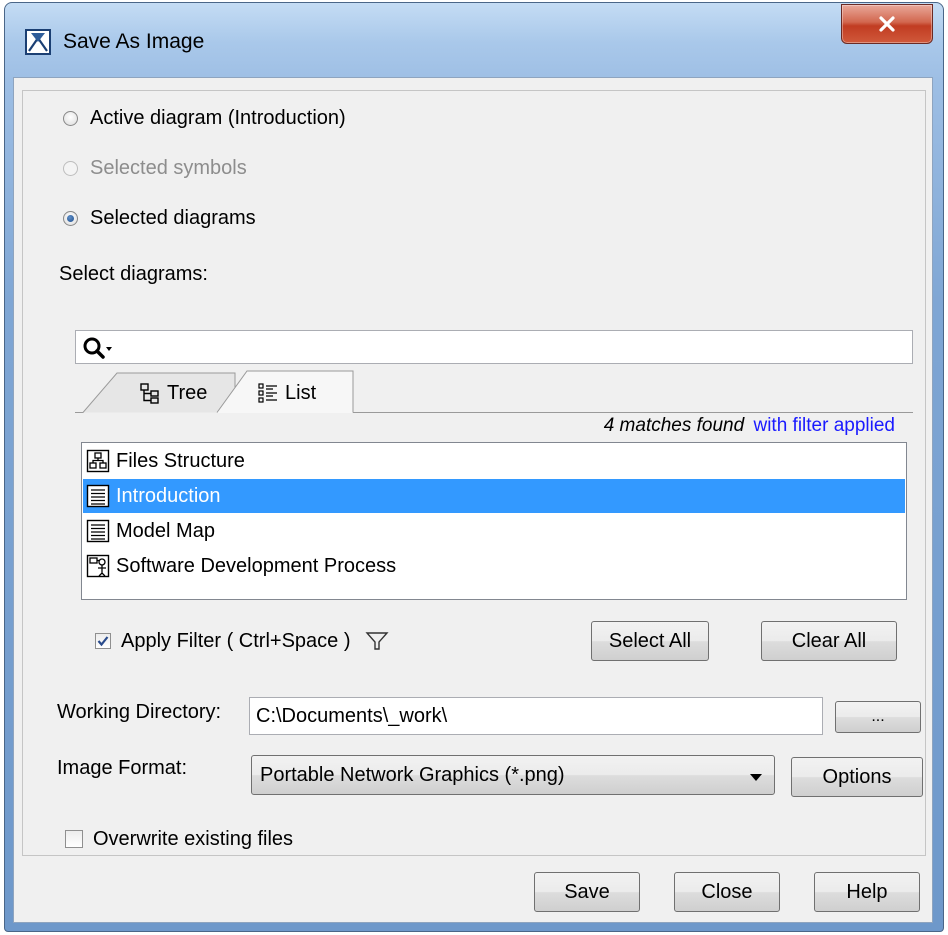 The width and height of the screenshot is (948, 935). I want to click on radio-selected-diagrams: Selected diagrams, so click(159, 218).